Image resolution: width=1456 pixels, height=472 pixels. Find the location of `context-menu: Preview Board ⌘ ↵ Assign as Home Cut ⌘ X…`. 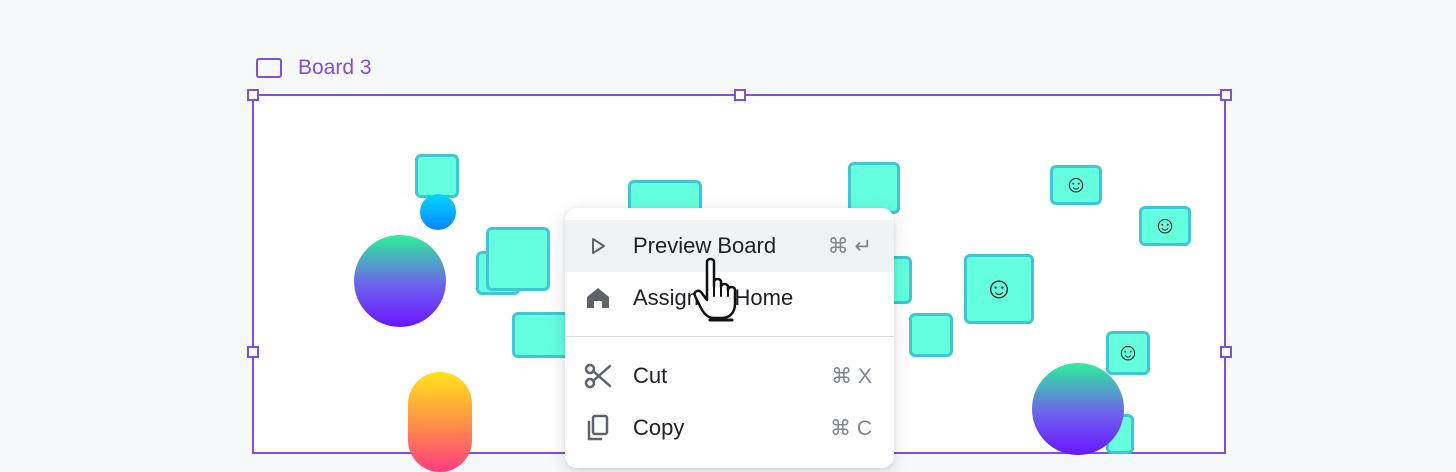

context-menu: Preview Board ⌘ ↵ Assign as Home Cut ⌘ X… is located at coordinates (729, 338).